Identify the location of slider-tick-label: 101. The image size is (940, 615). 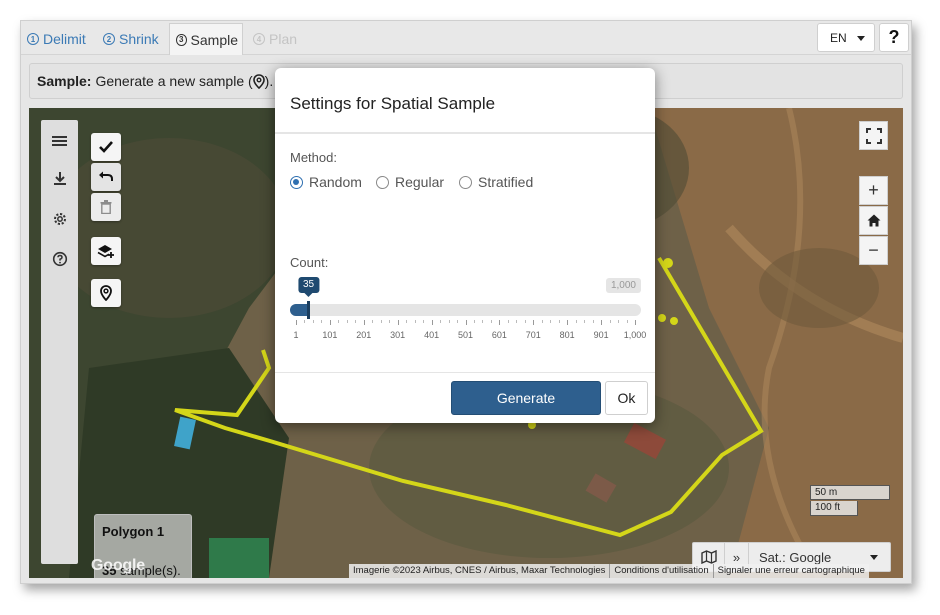
(330, 335).